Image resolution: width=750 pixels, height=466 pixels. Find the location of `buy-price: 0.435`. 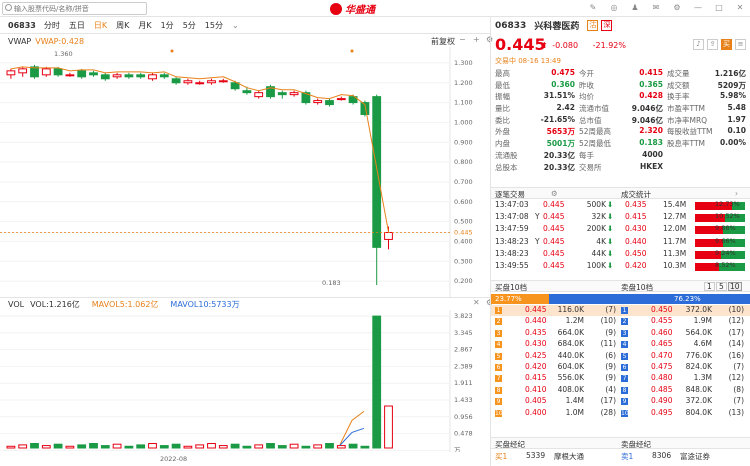

buy-price: 0.435 is located at coordinates (536, 332).